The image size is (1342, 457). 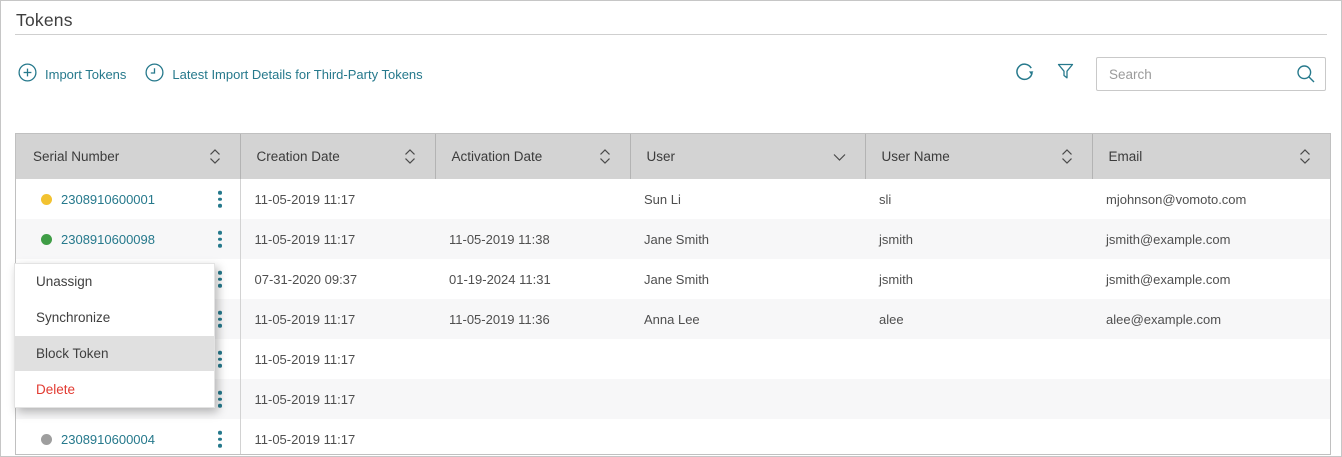 What do you see at coordinates (114, 389) in the screenshot?
I see `menu-item-delete: Delete` at bounding box center [114, 389].